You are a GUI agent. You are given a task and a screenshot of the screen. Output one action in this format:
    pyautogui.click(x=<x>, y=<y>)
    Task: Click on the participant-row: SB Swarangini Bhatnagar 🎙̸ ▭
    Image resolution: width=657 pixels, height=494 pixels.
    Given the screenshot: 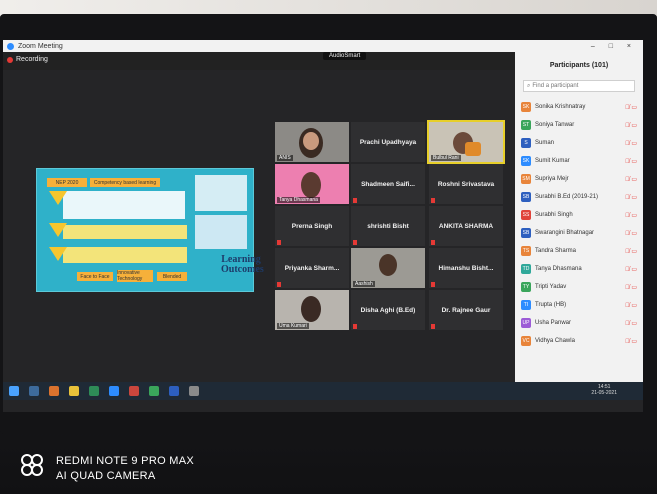 What is the action you would take?
    pyautogui.click(x=580, y=233)
    